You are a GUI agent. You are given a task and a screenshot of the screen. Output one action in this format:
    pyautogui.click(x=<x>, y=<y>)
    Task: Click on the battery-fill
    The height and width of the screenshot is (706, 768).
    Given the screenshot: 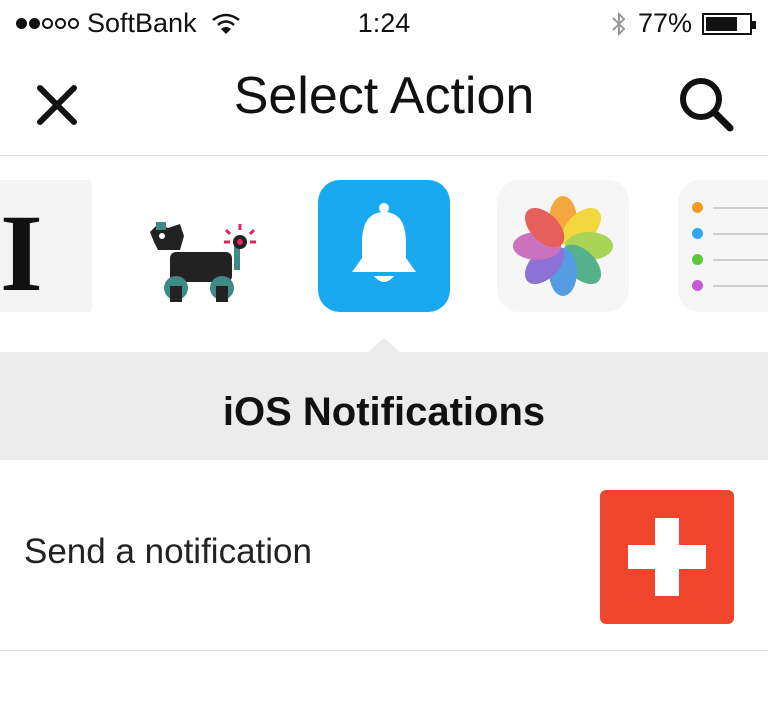 What is the action you would take?
    pyautogui.click(x=721, y=23)
    